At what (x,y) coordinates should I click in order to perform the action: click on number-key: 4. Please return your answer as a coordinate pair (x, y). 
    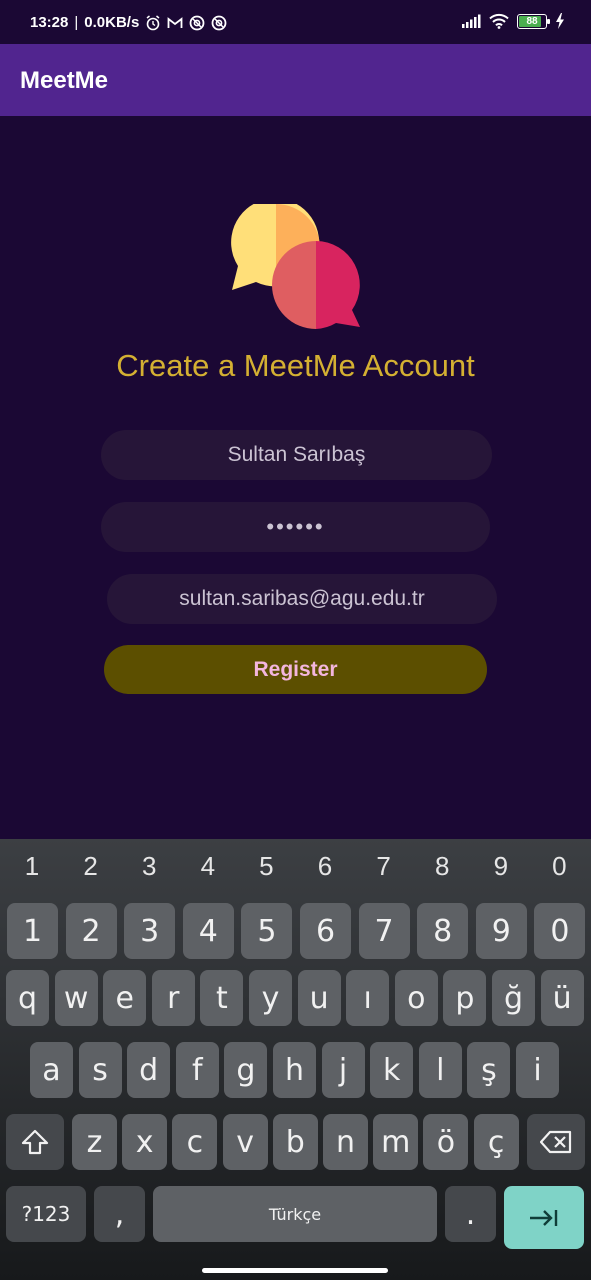
    Looking at the image, I should click on (208, 931).